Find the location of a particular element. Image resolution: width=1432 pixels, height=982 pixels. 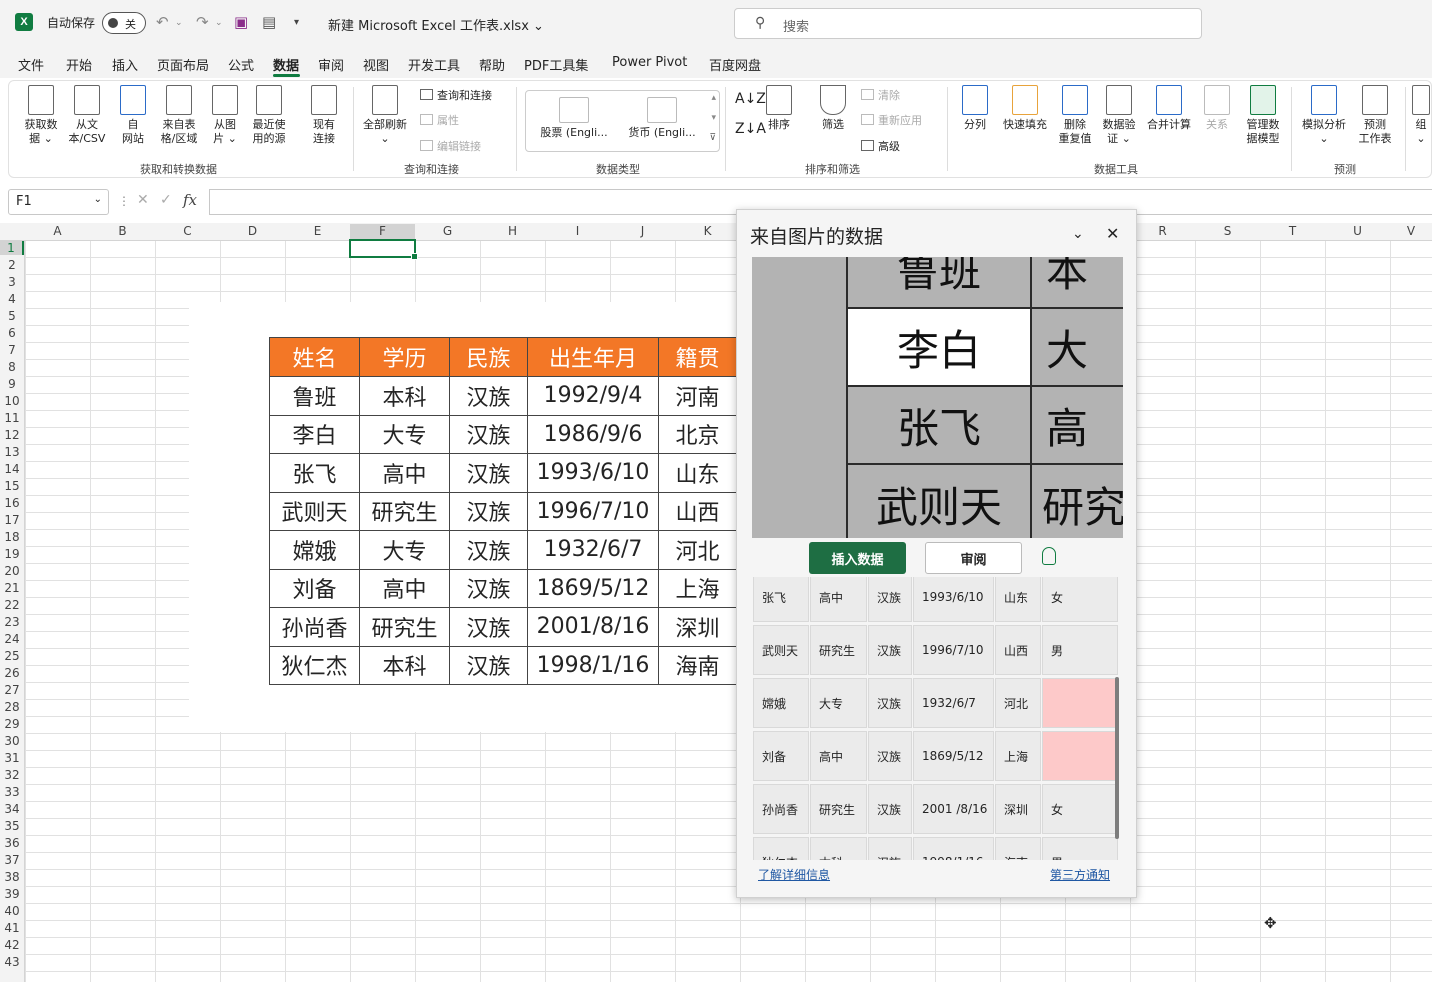

gallery-up-icon: ▴ is located at coordinates (713, 98).